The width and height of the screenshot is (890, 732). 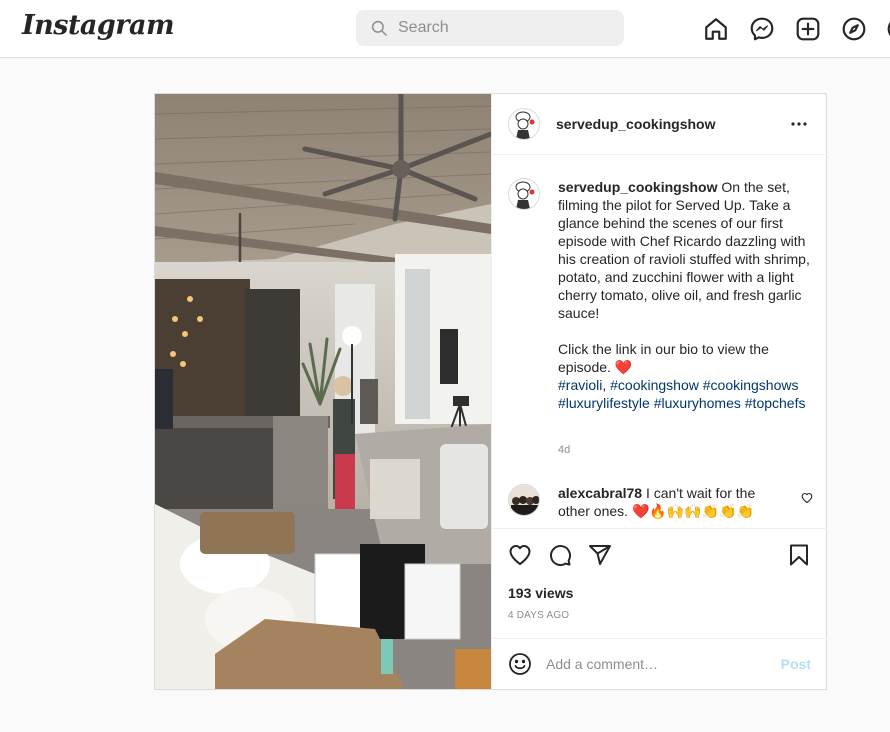 What do you see at coordinates (716, 29) in the screenshot?
I see `home-icon` at bounding box center [716, 29].